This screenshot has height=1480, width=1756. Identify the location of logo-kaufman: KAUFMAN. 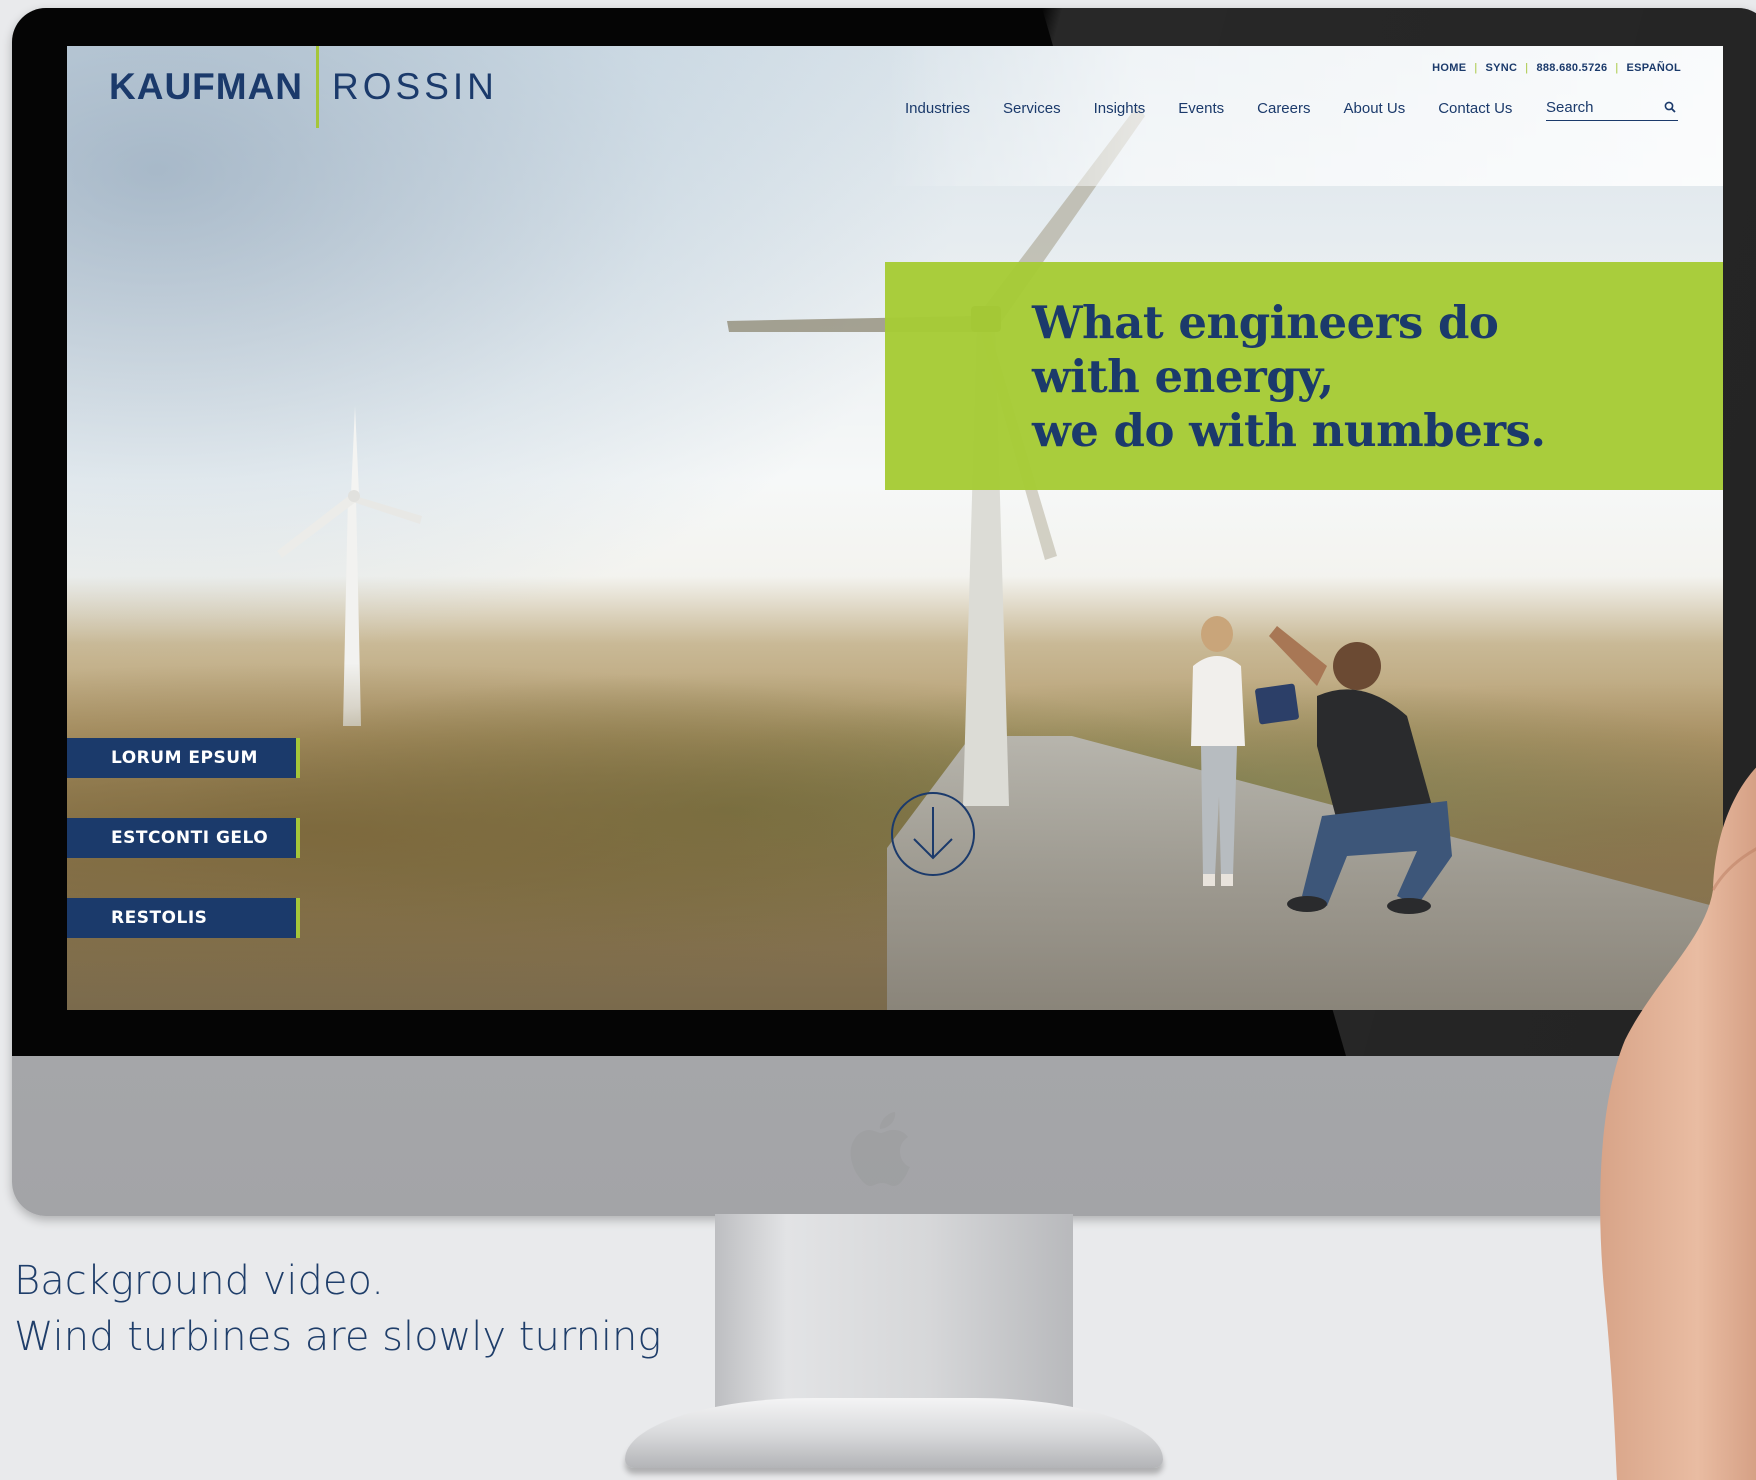
(206, 86).